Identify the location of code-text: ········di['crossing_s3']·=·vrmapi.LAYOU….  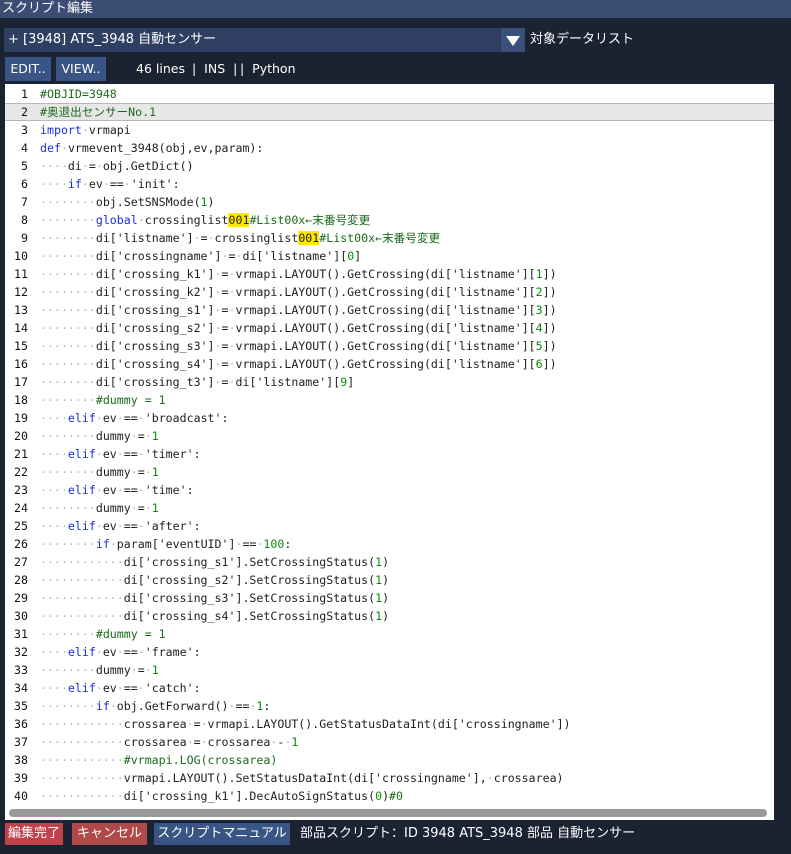
(298, 346).